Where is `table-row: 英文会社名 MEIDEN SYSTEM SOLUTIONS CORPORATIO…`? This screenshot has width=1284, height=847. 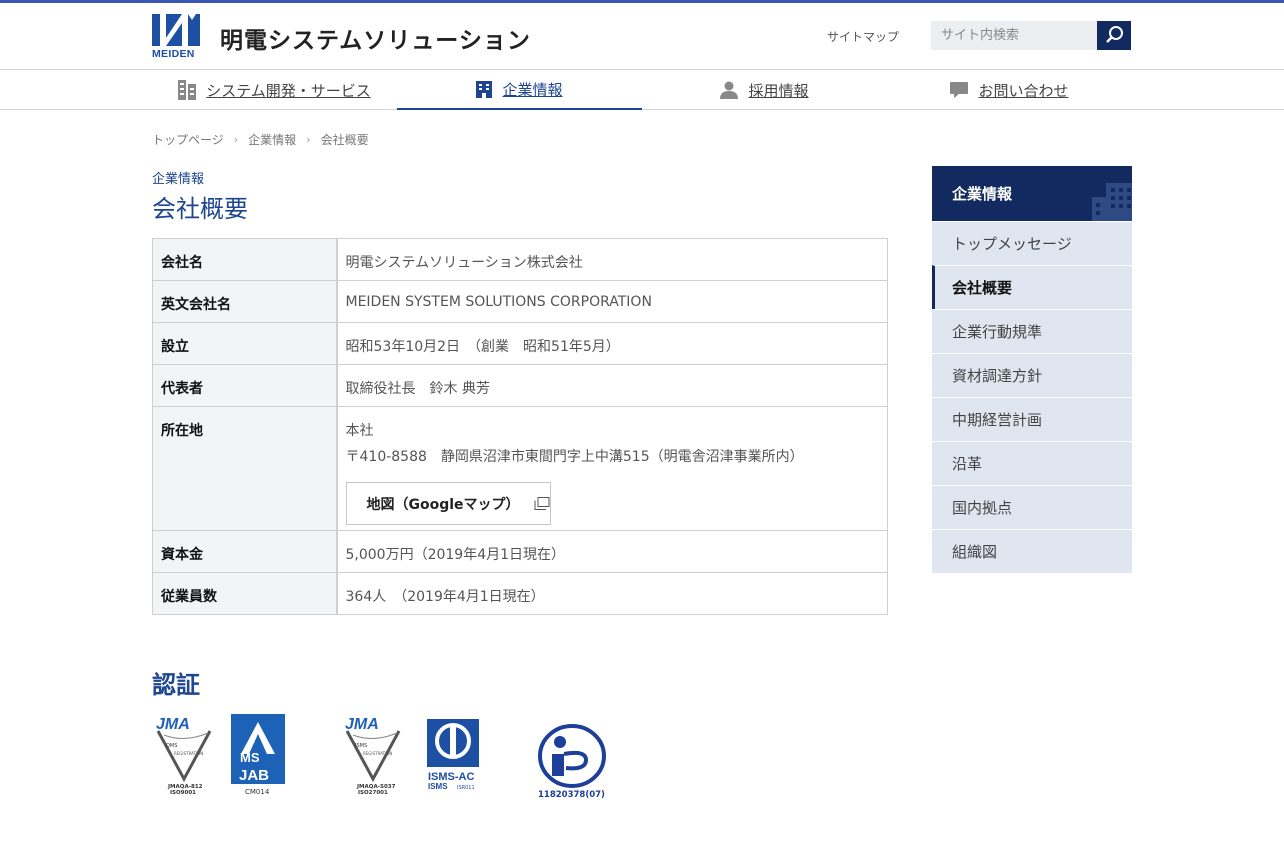
table-row: 英文会社名 MEIDEN SYSTEM SOLUTIONS CORPORATIO… is located at coordinates (520, 301).